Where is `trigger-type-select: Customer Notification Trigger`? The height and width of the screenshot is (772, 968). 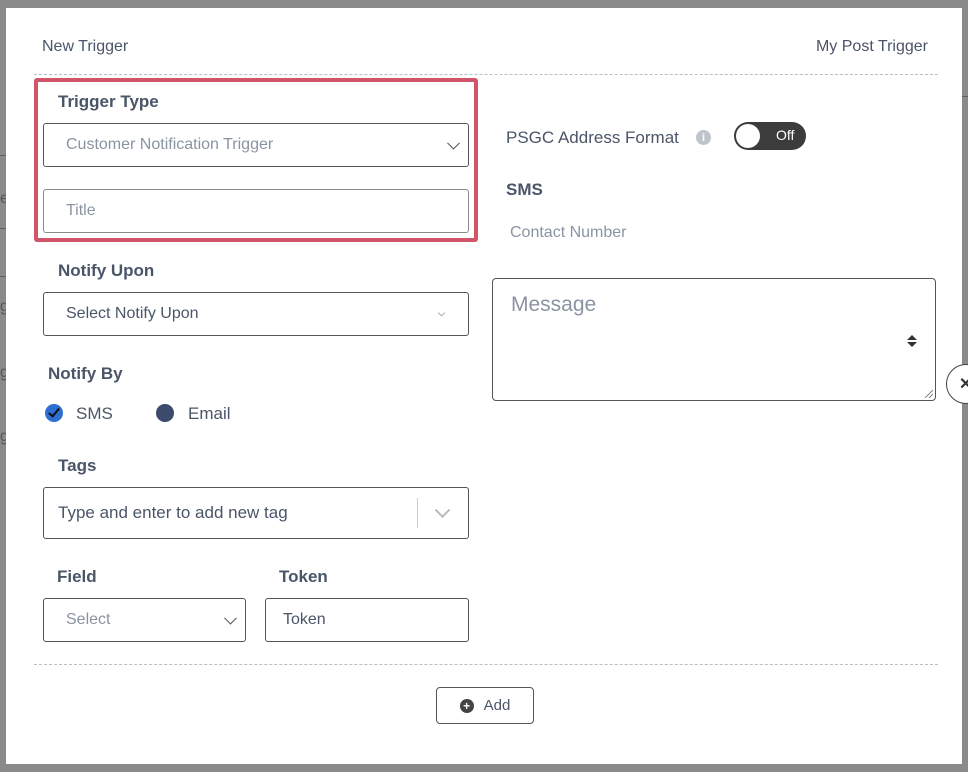 trigger-type-select: Customer Notification Trigger is located at coordinates (256, 145).